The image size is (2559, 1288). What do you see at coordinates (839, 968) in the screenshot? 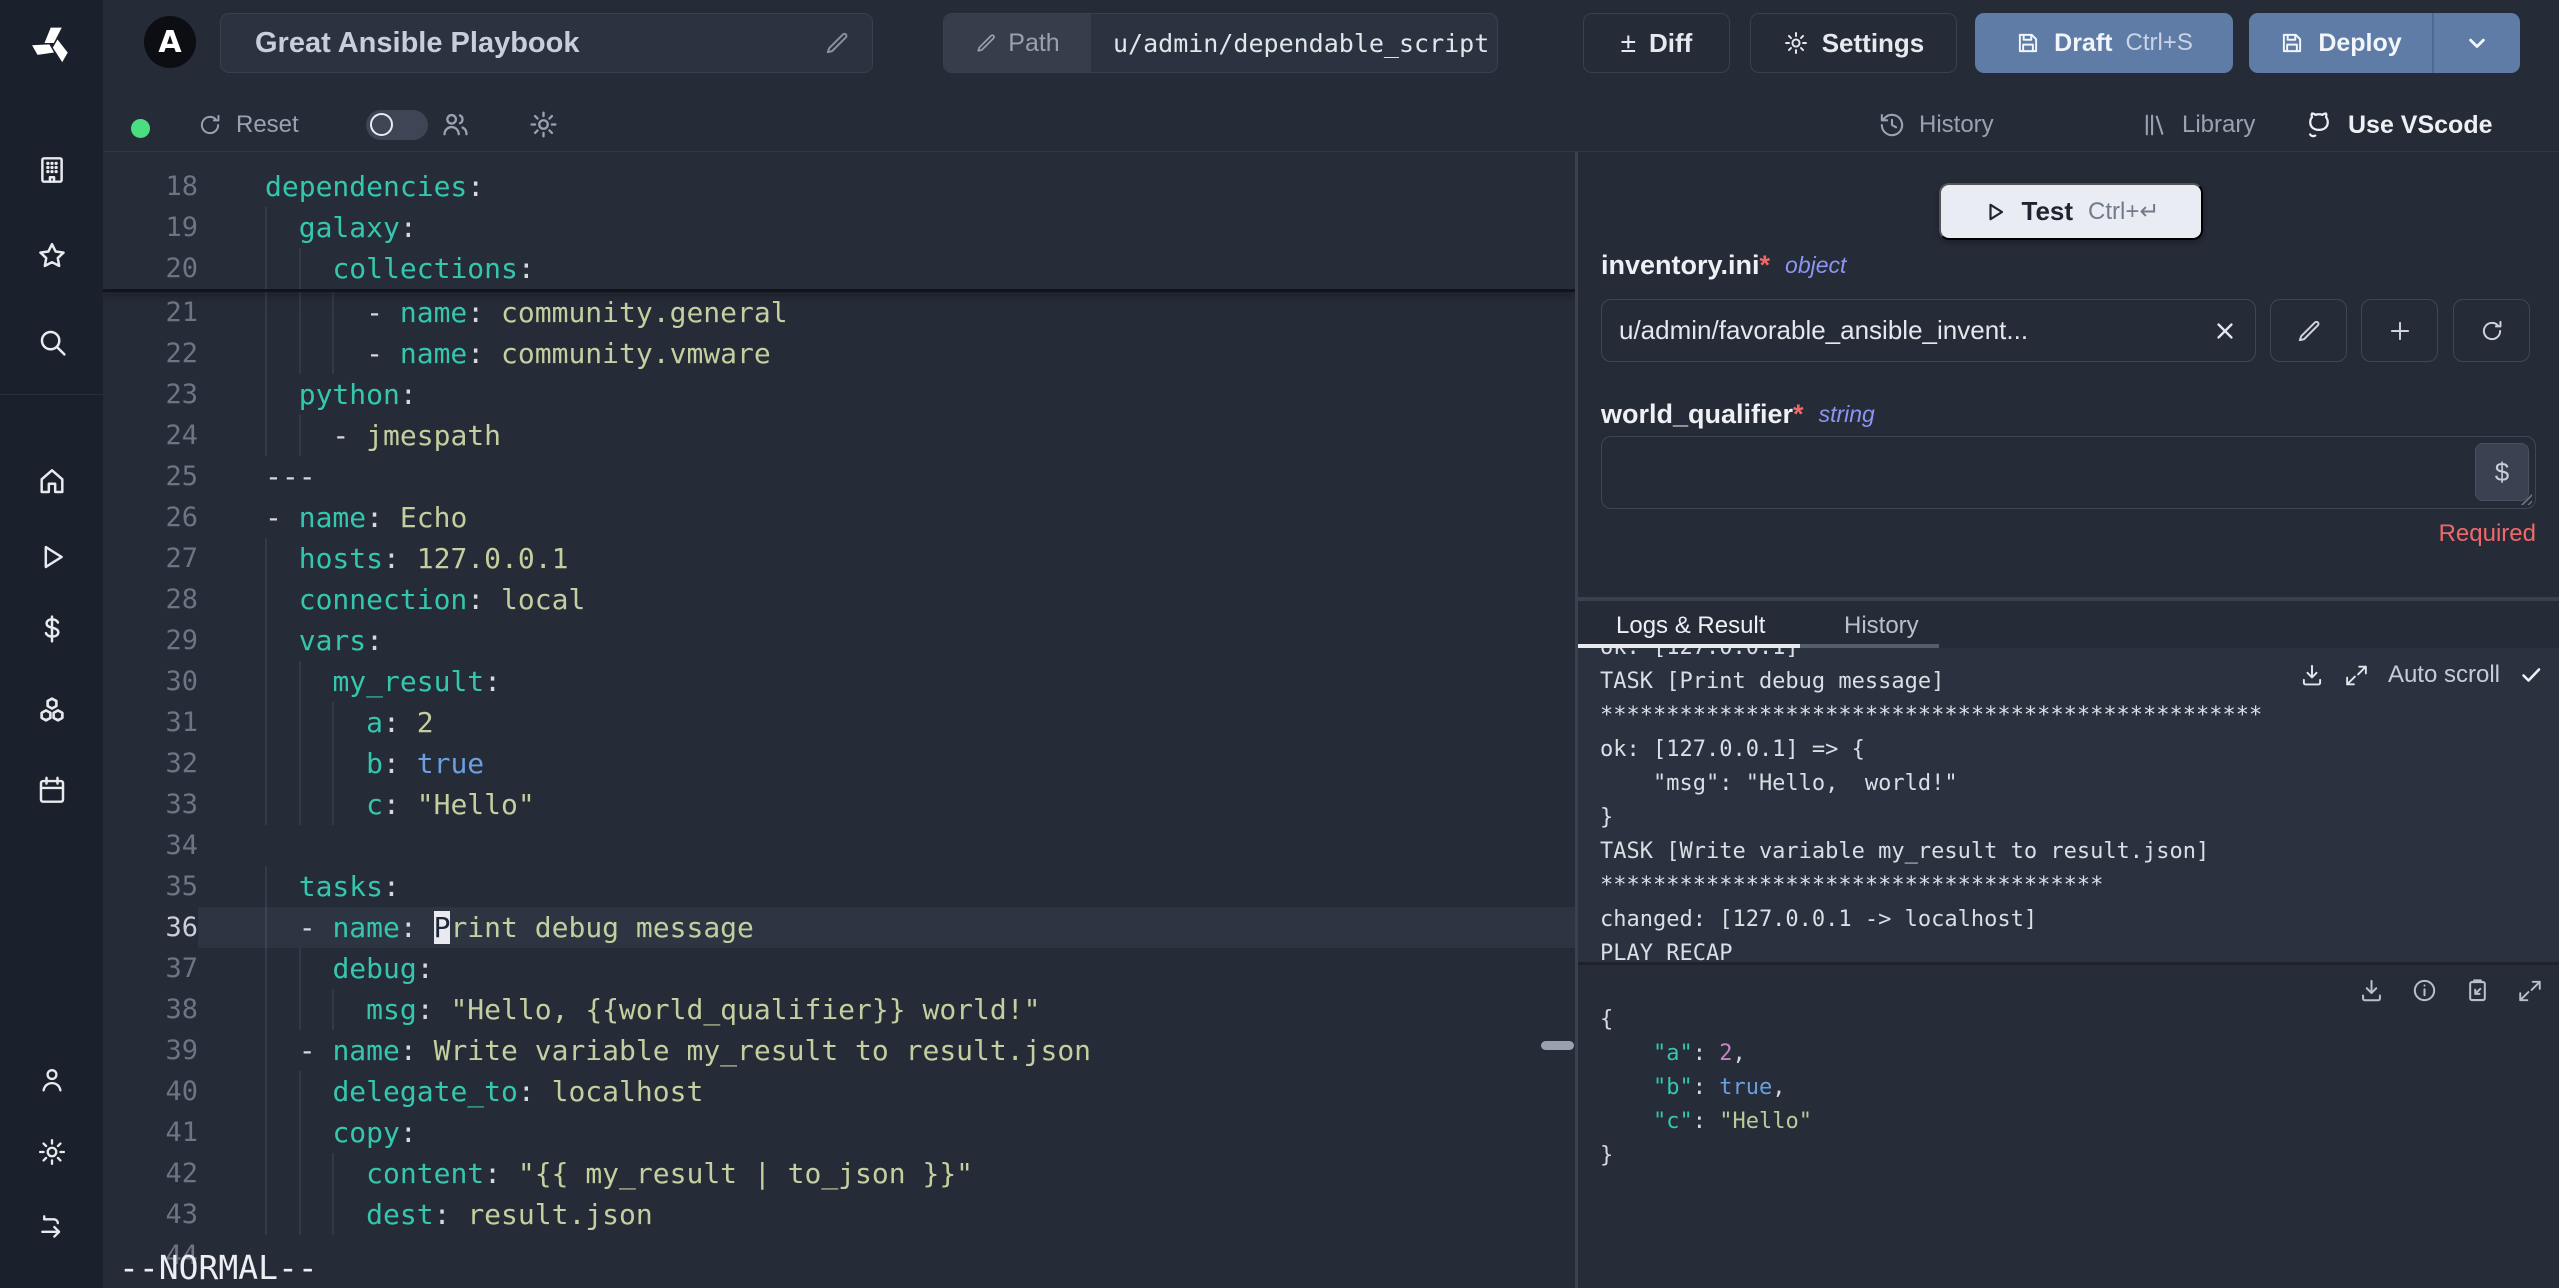
I see `code-line: 37 debug:` at bounding box center [839, 968].